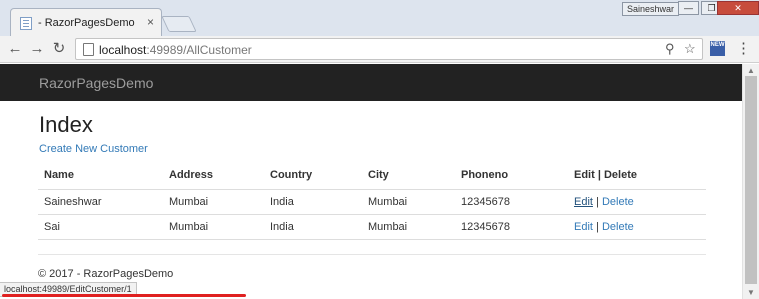 This screenshot has width=759, height=299. I want to click on forward-arrow-icon: →, so click(37, 49).